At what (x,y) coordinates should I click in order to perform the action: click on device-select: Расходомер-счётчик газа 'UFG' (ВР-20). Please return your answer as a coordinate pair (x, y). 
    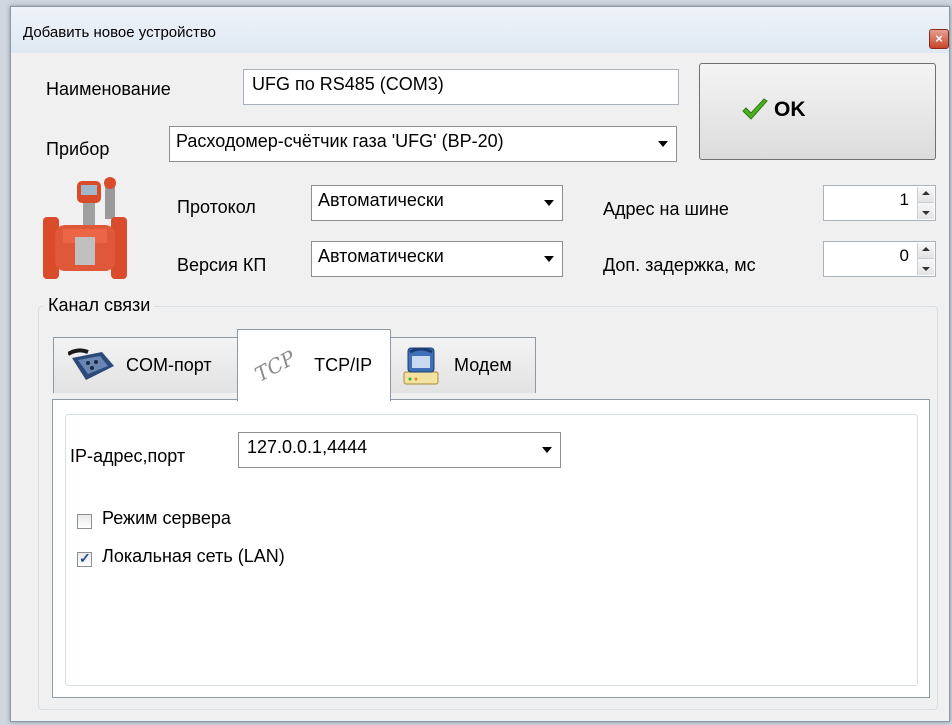
    Looking at the image, I should click on (423, 144).